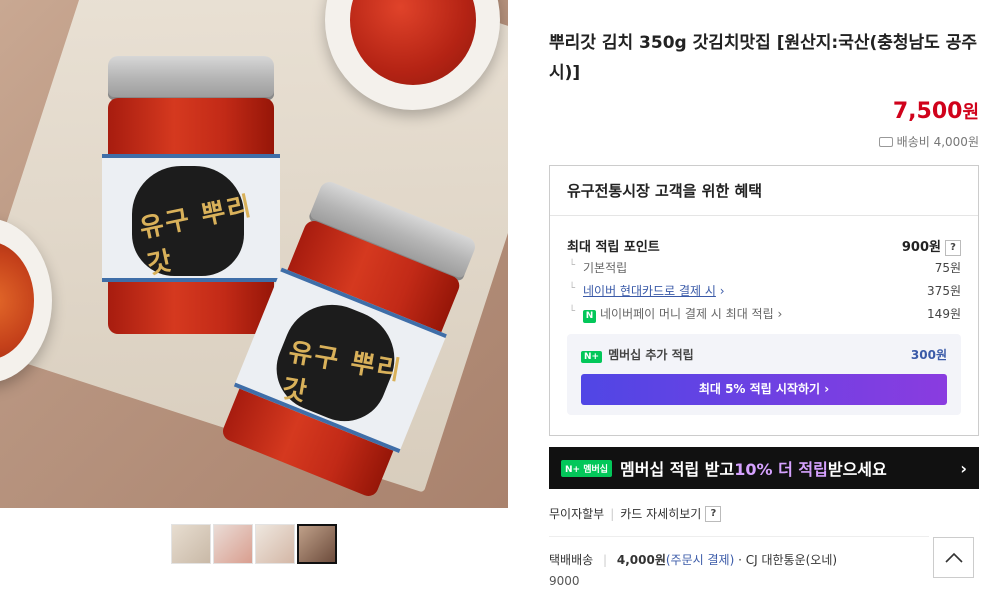 The image size is (986, 589). Describe the element at coordinates (739, 536) in the screenshot. I see `divider` at that location.